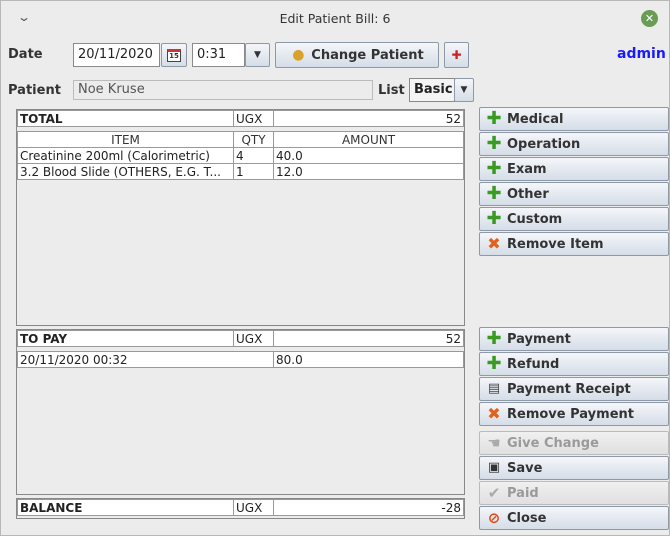  I want to click on balance-panel: BALANCE UGX -28, so click(240, 508).